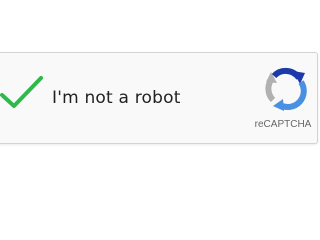  What do you see at coordinates (283, 124) in the screenshot?
I see `recaptcha-brand-text: reCAPTCHA` at bounding box center [283, 124].